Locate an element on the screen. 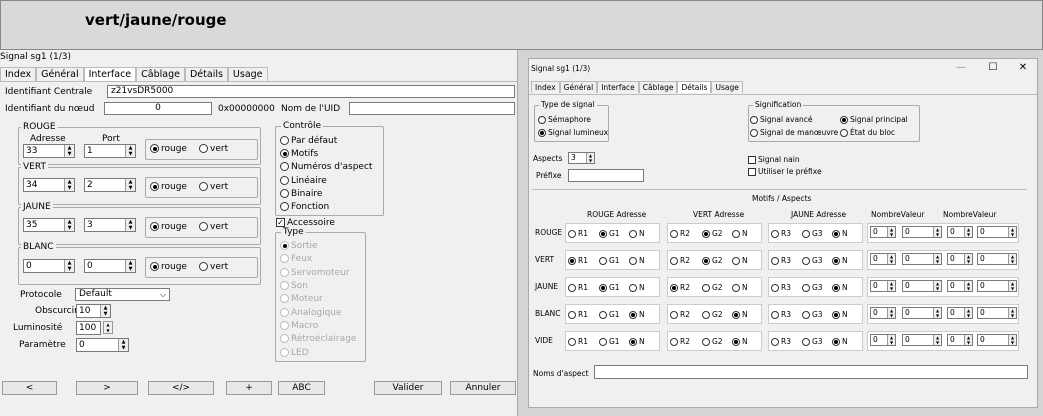  luminosite-stepper: 100 is located at coordinates (88, 328).